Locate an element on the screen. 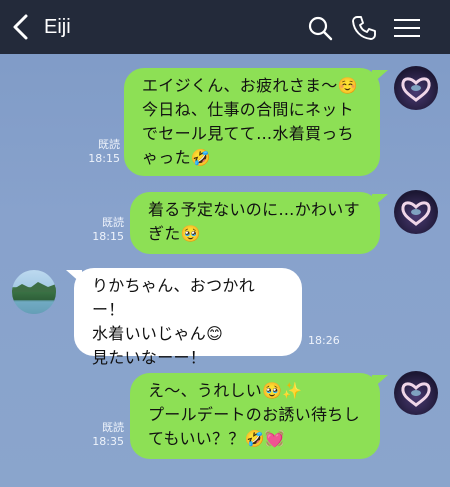 Image resolution: width=450 pixels, height=487 pixels. search-icon is located at coordinates (320, 28).